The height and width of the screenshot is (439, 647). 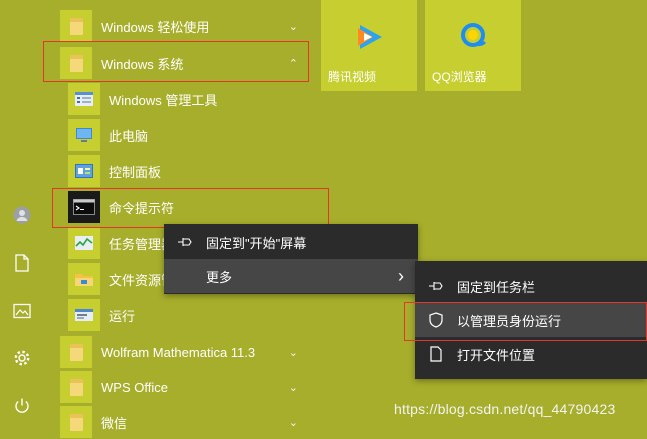 What do you see at coordinates (505, 409) in the screenshot?
I see `watermark-url: https://blog.csdn.net/qq_44790423` at bounding box center [505, 409].